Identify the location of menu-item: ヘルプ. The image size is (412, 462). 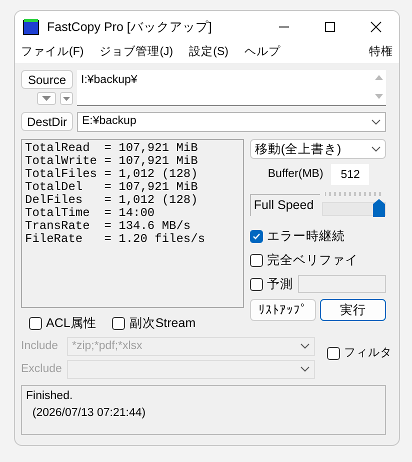
(262, 53).